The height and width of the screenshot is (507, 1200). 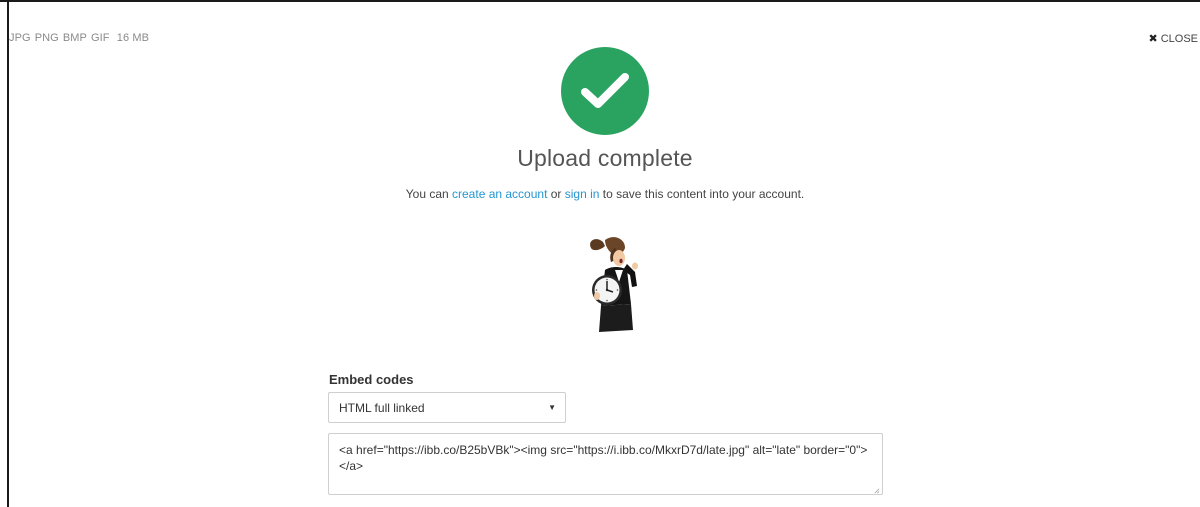 I want to click on format-jpg: JPG, so click(x=20, y=38).